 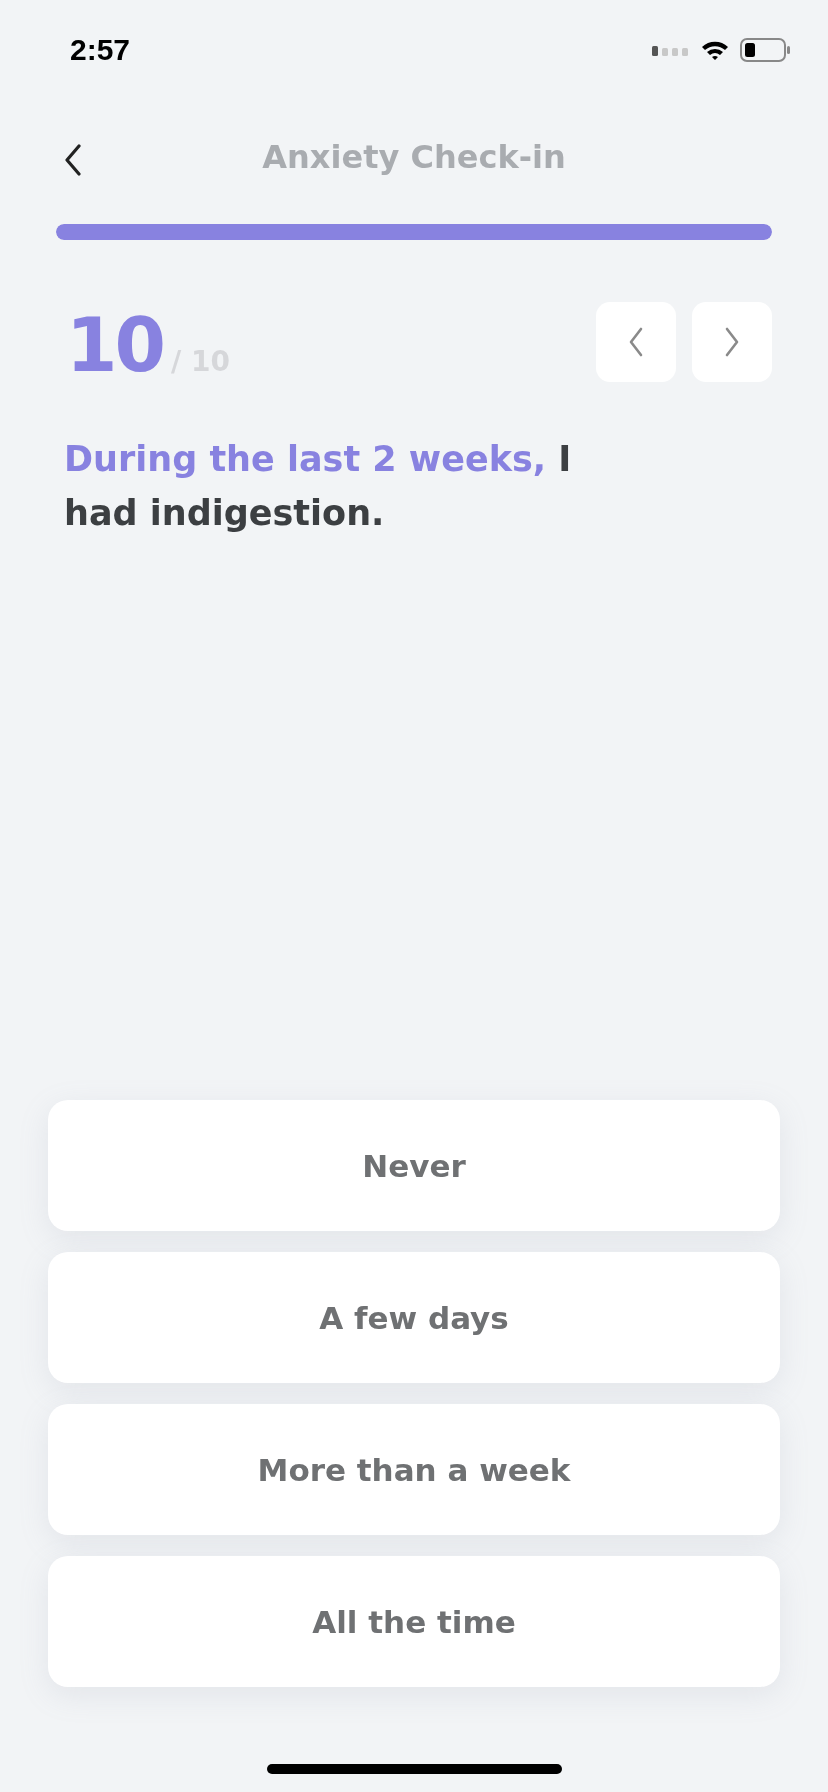 I want to click on answer-option: More than a week, so click(x=414, y=1469).